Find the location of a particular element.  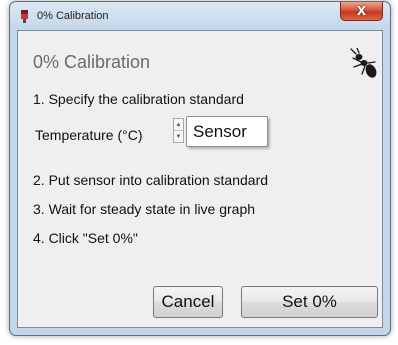

step-2-text: 2. Put sensor into calibration standard is located at coordinates (151, 180).